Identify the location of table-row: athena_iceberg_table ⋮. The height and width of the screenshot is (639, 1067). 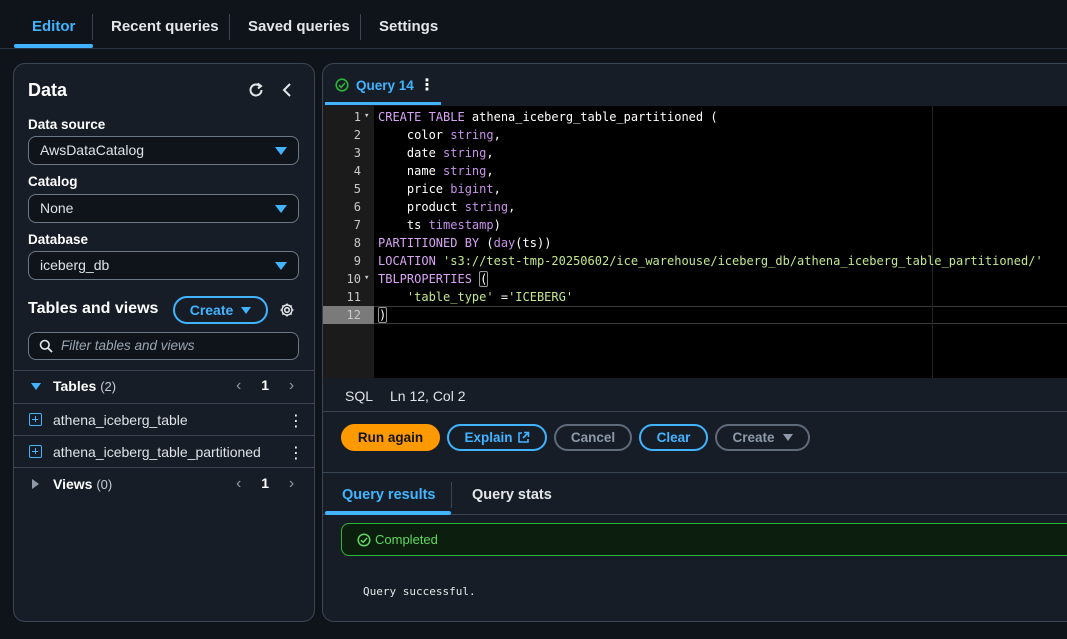
(164, 419).